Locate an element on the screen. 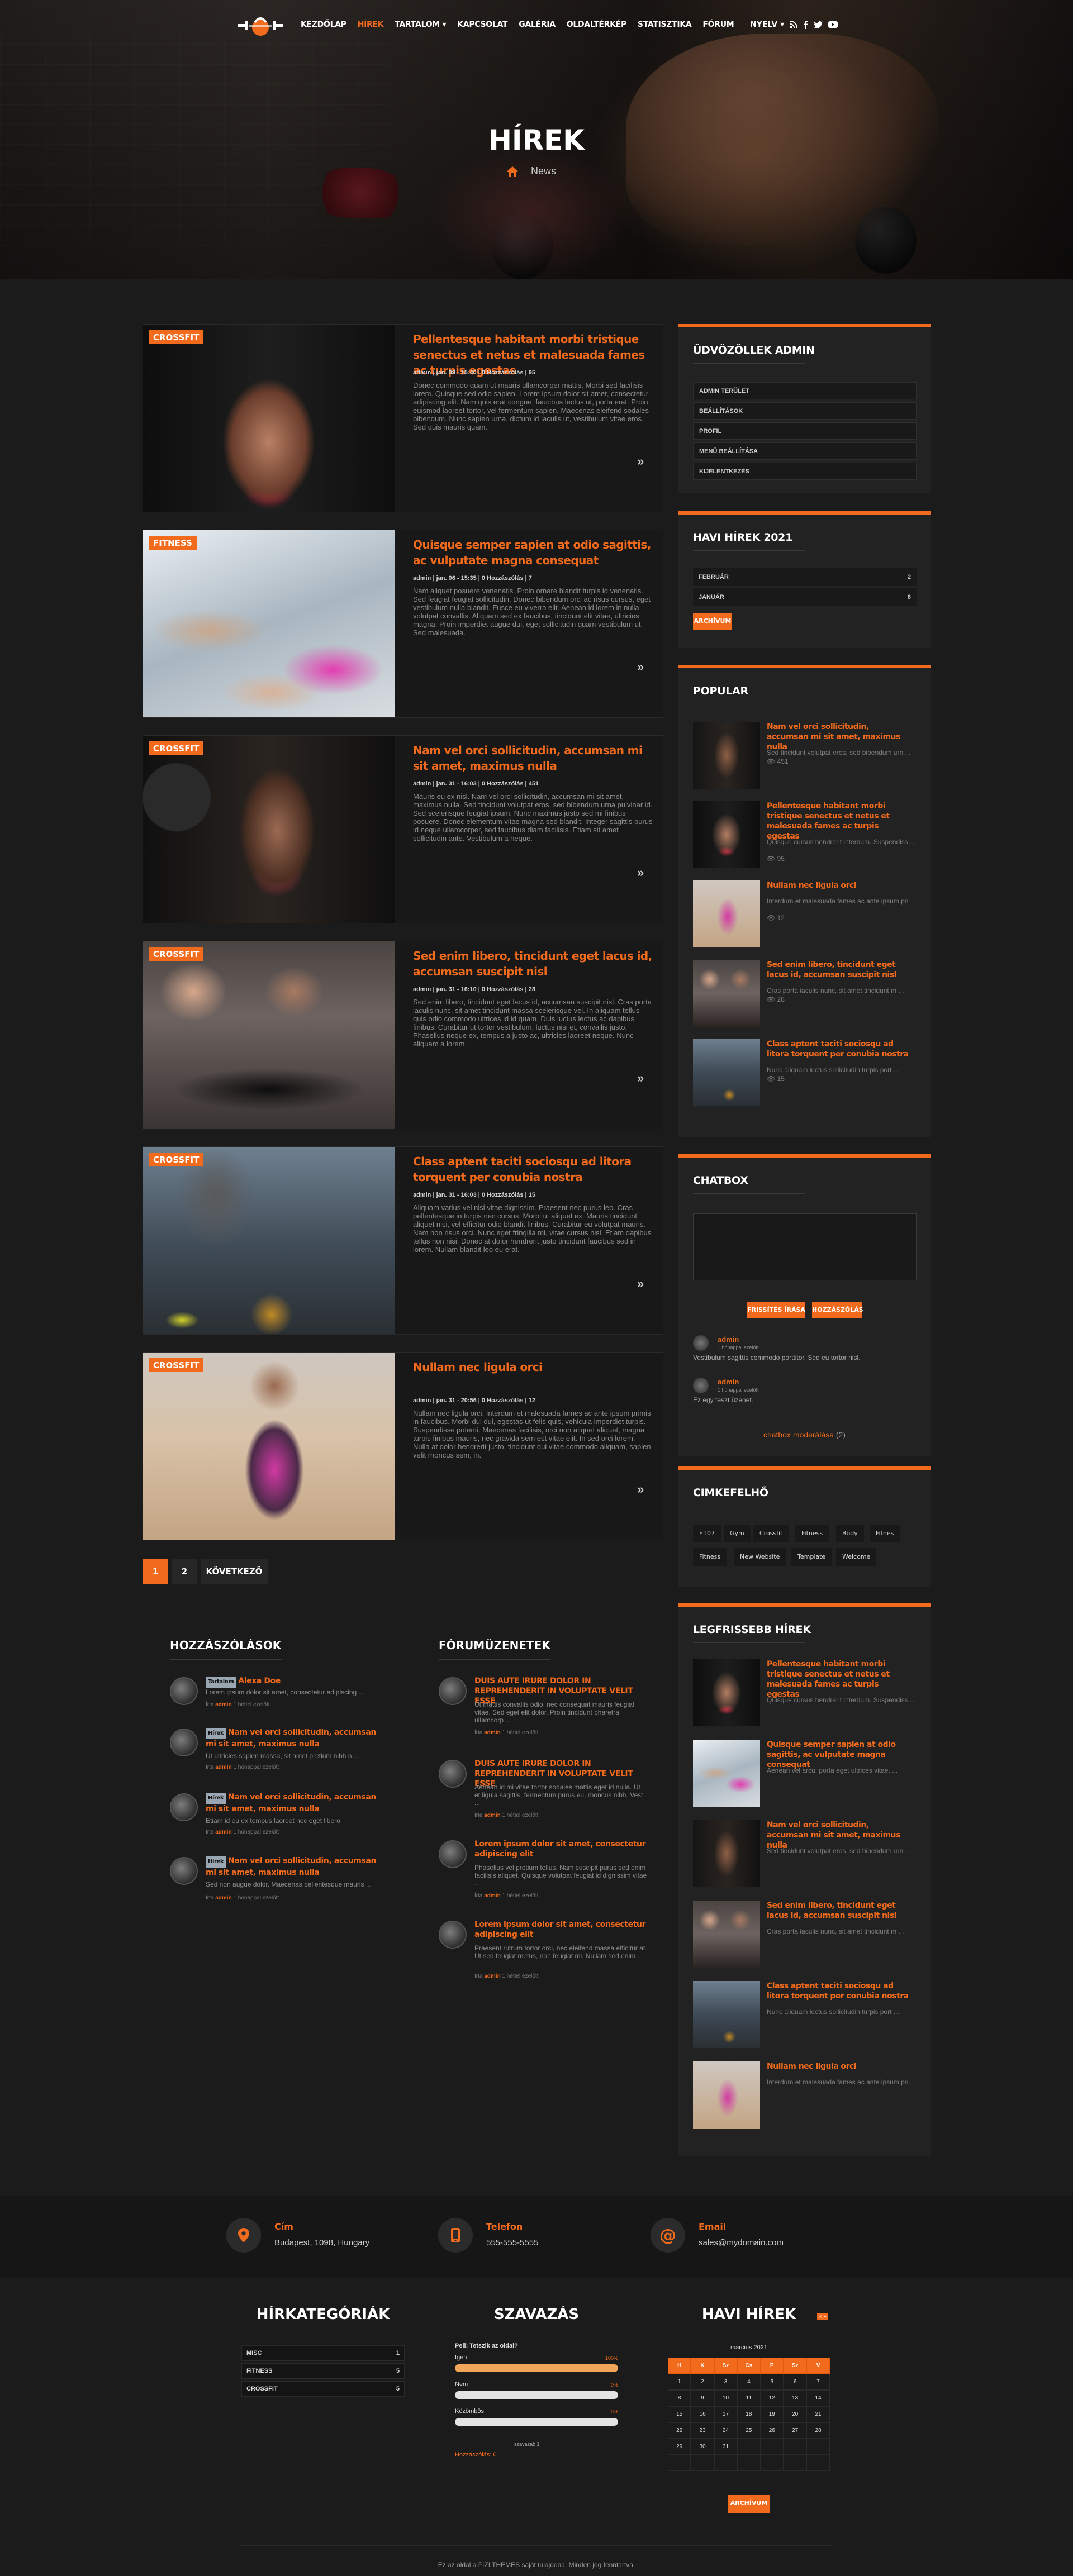  calendar-day: 13 is located at coordinates (795, 2398).